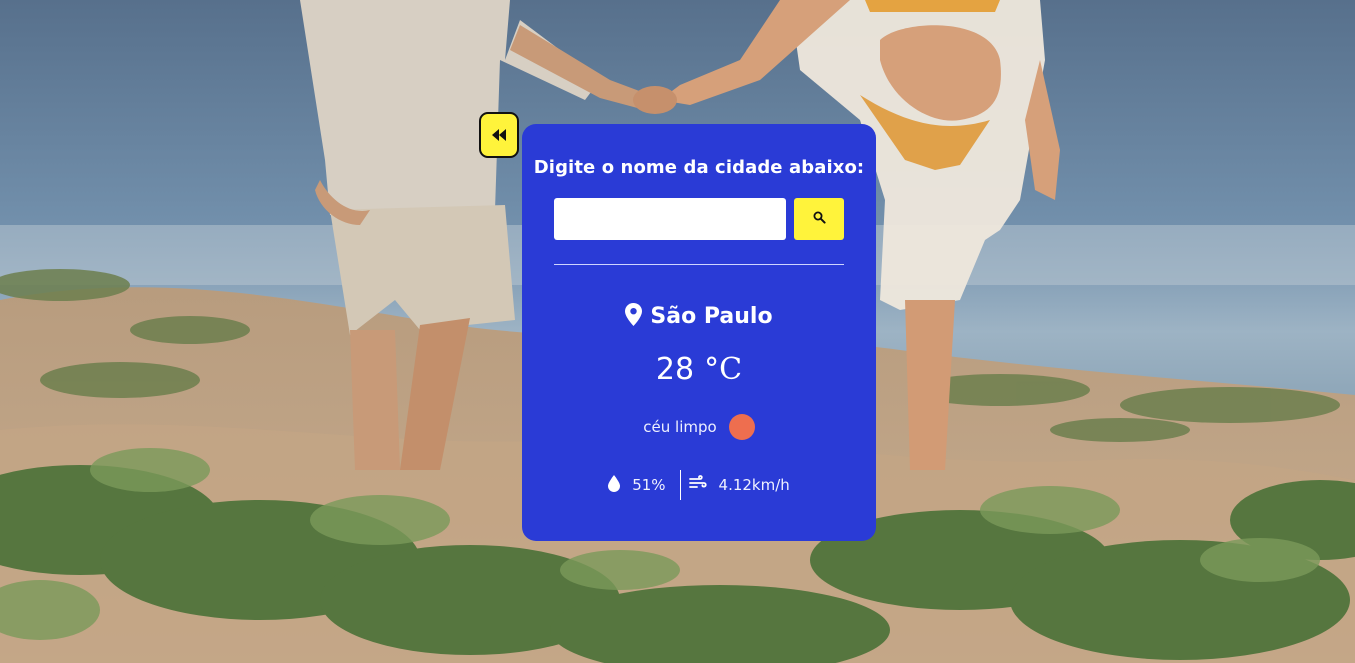 The height and width of the screenshot is (663, 1355). What do you see at coordinates (680, 427) in the screenshot?
I see `weather-description: céu limpo` at bounding box center [680, 427].